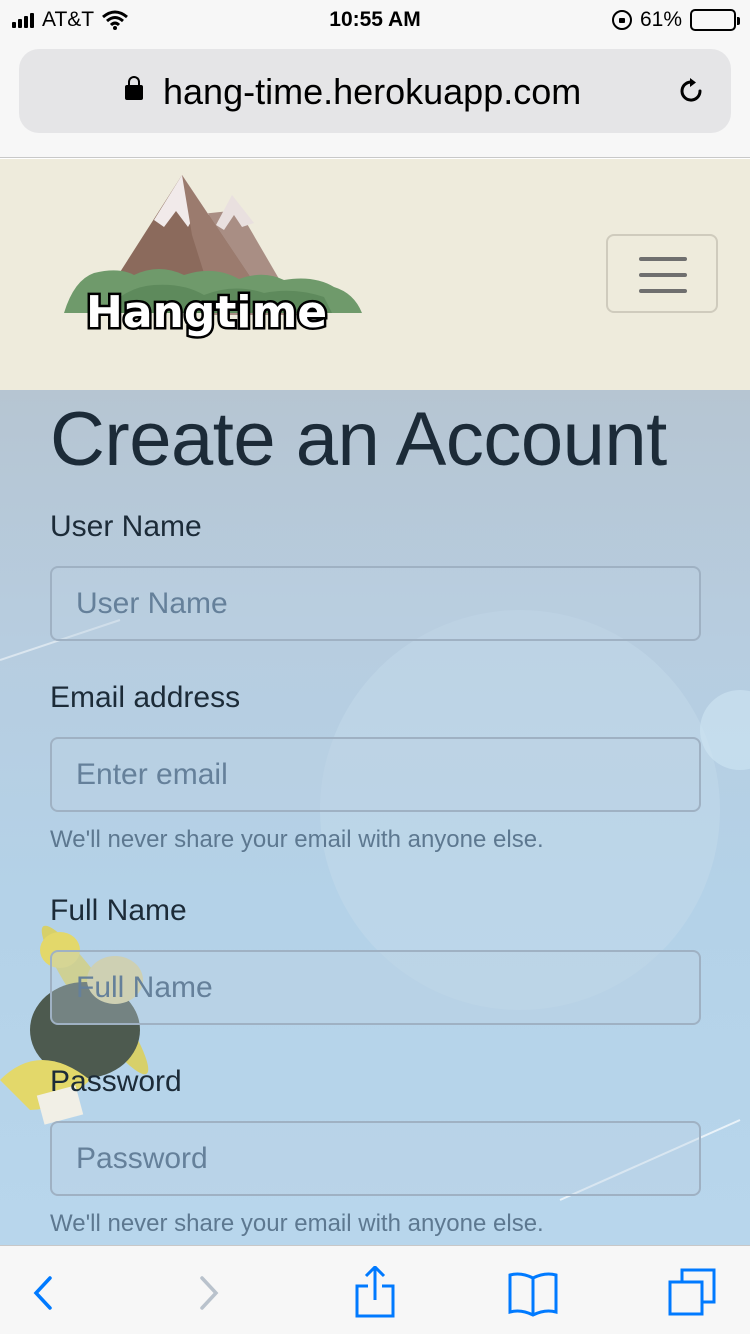  Describe the element at coordinates (663, 259) in the screenshot. I see `hamburger-icon` at that location.